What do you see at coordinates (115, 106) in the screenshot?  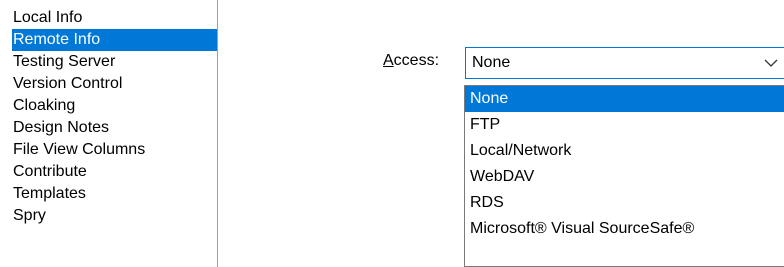 I see `category-item-cloaking: Cloaking` at bounding box center [115, 106].